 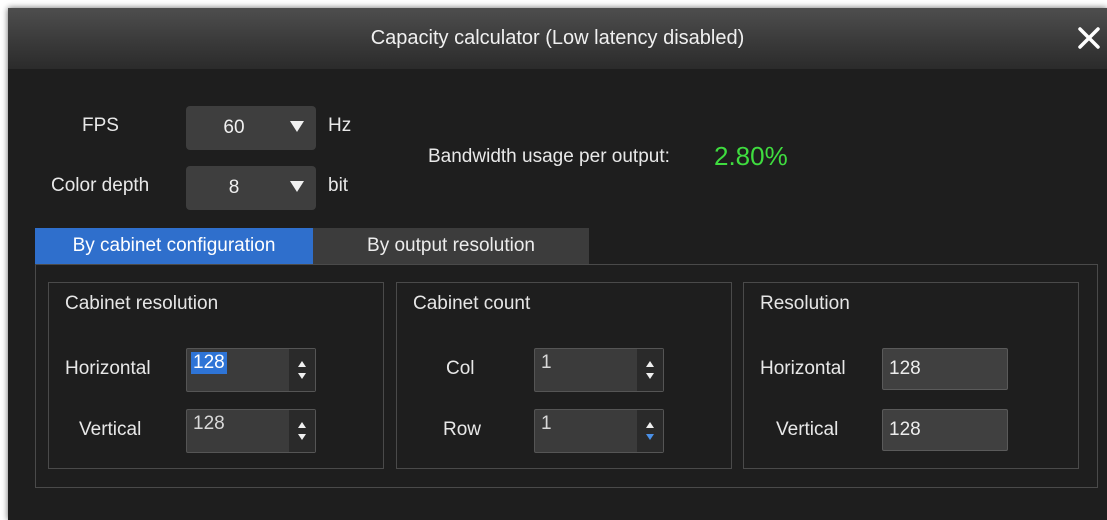 I want to click on resolution-vertical-field: 128, so click(x=945, y=430).